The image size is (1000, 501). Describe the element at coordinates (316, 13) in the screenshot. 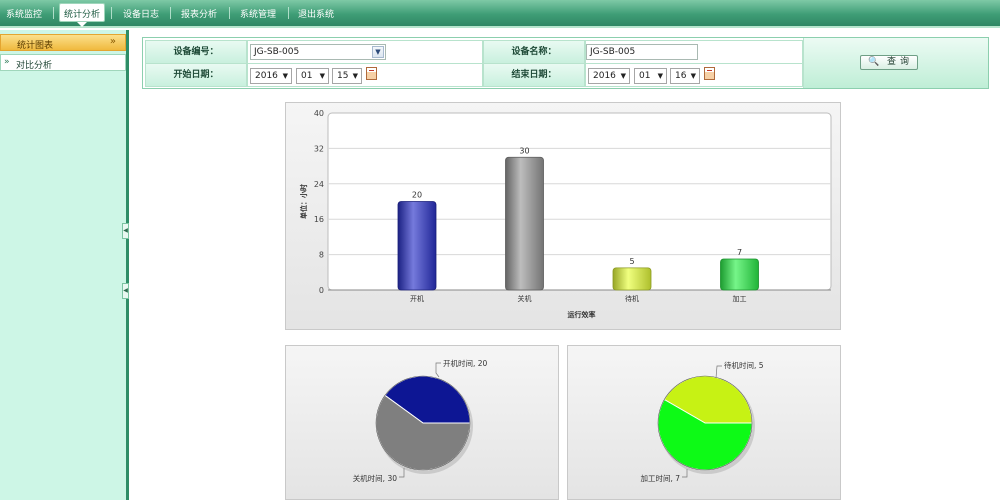

I see `nav-item-logout: 退出系统` at that location.